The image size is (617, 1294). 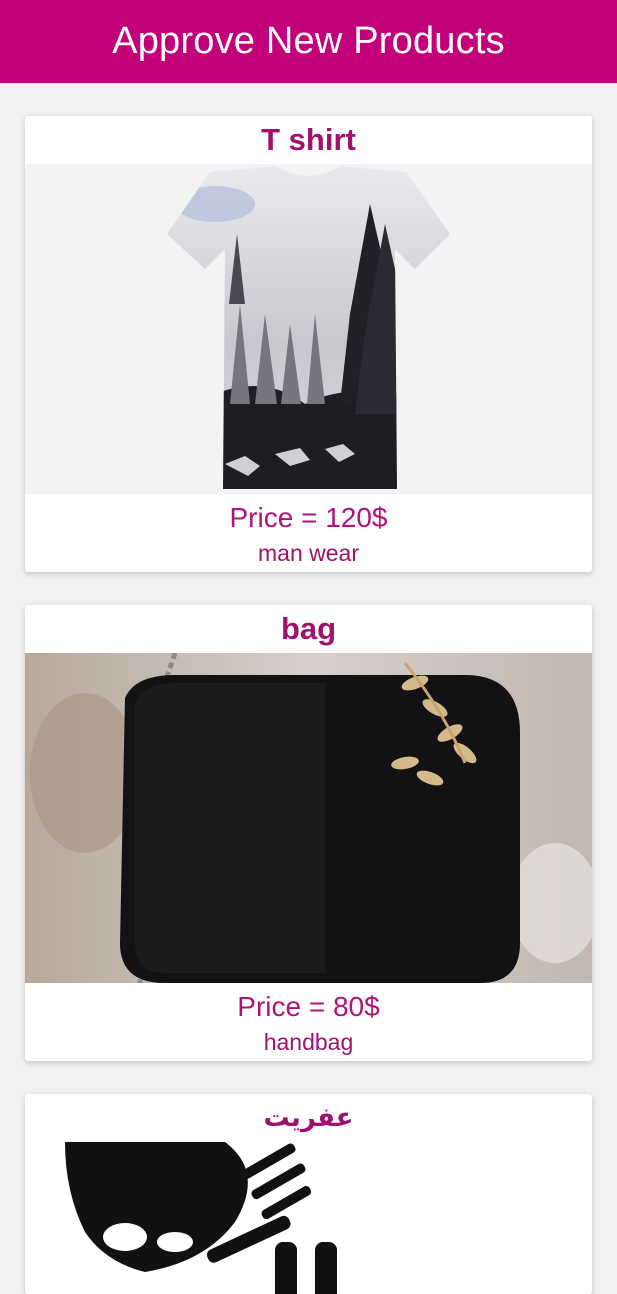 I want to click on product-card: عفريت, so click(x=308, y=1194).